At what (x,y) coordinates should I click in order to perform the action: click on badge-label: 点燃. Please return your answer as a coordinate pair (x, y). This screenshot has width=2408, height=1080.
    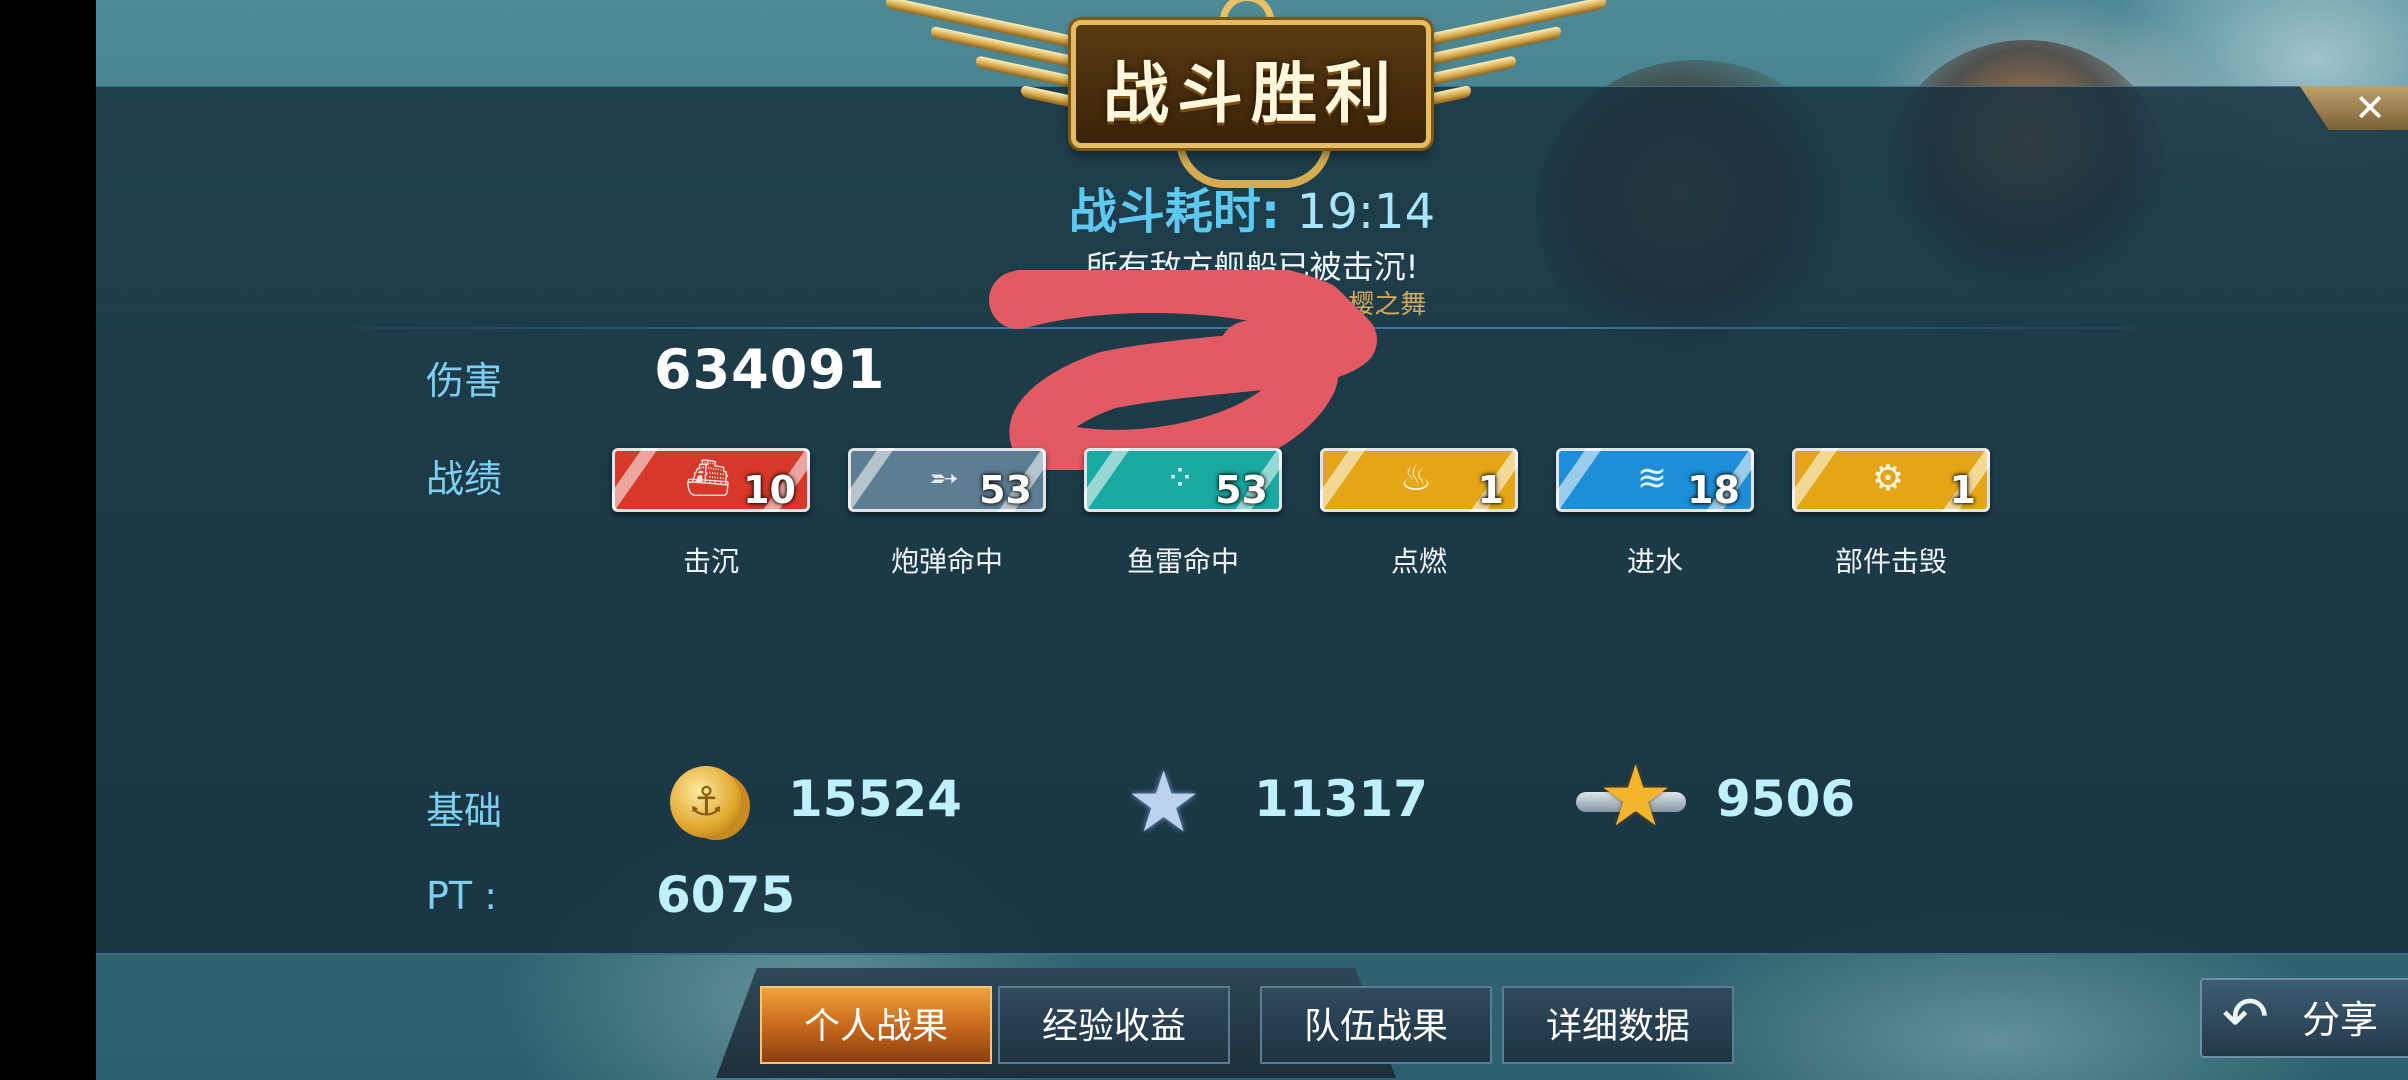
    Looking at the image, I should click on (1418, 561).